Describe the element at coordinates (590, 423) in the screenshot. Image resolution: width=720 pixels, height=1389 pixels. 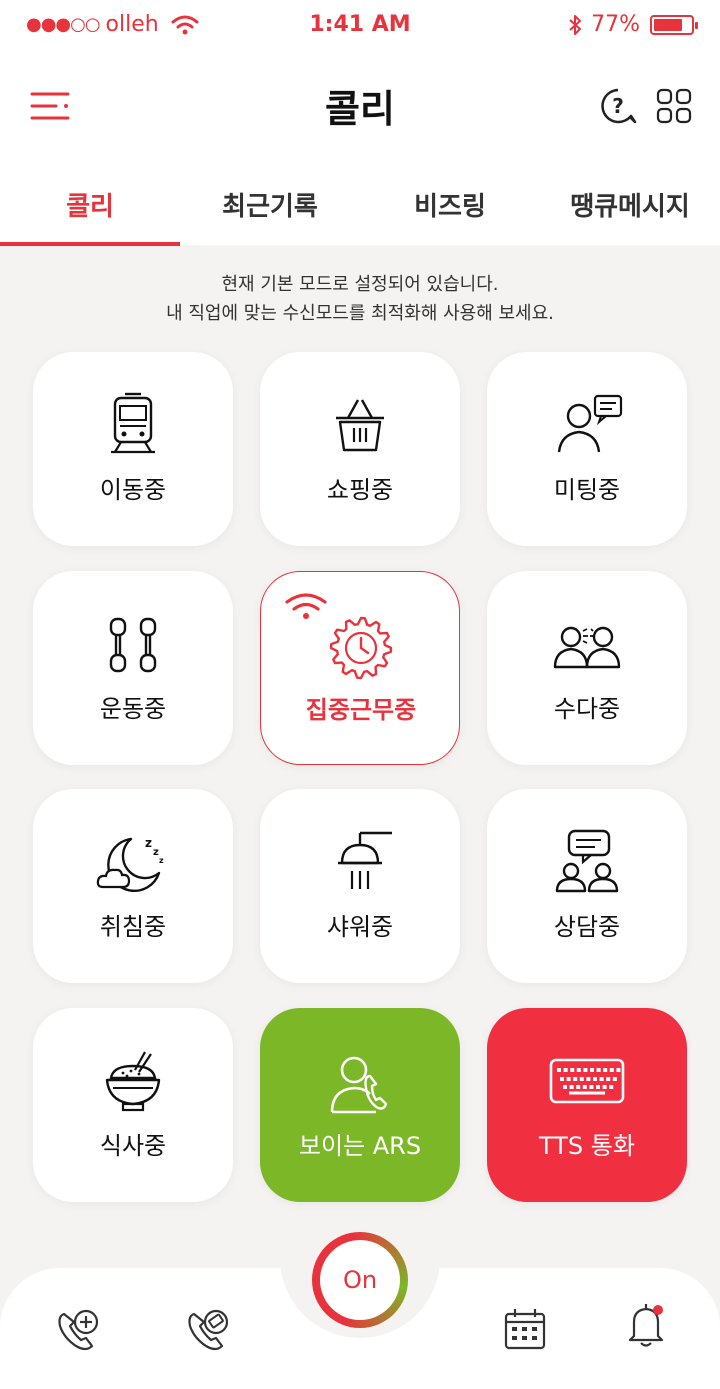
I see `meeting-icon` at that location.